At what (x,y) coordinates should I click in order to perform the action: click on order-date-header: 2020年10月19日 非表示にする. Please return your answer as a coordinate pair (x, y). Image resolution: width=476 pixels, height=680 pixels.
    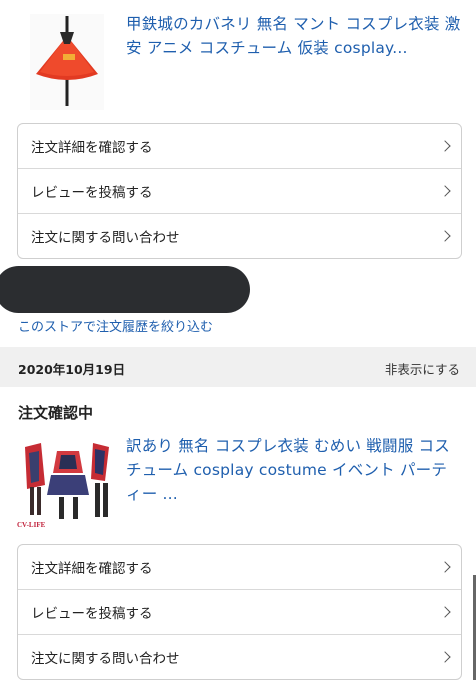
    Looking at the image, I should click on (238, 367).